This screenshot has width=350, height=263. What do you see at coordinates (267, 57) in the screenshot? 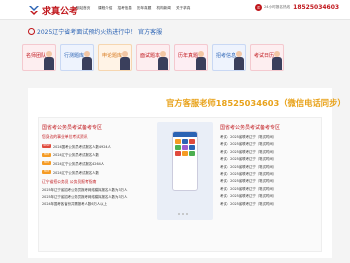
I see `quicknav-calendar: 考试日历` at bounding box center [267, 57].